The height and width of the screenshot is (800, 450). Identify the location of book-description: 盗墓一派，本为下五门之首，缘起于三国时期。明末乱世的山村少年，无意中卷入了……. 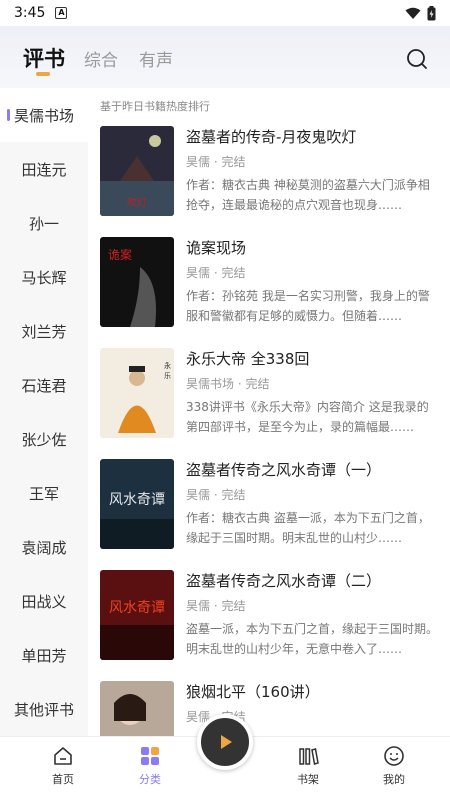
(312, 639).